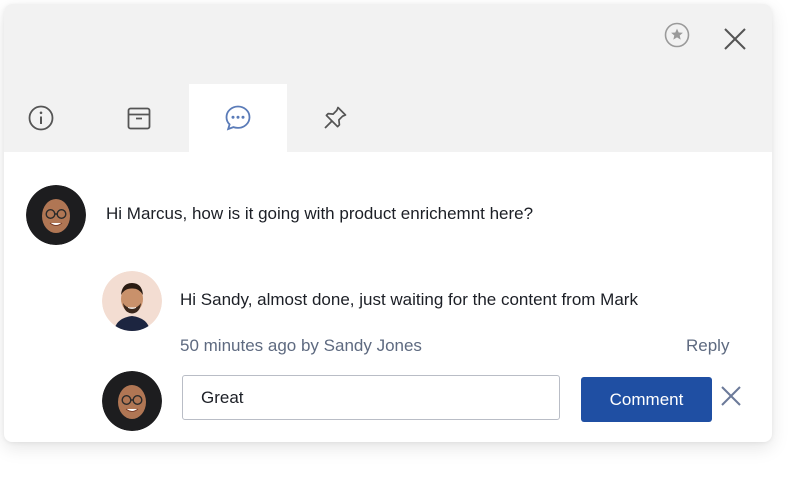 The width and height of the screenshot is (800, 480). What do you see at coordinates (56, 215) in the screenshot?
I see `avatar-sandy` at bounding box center [56, 215].